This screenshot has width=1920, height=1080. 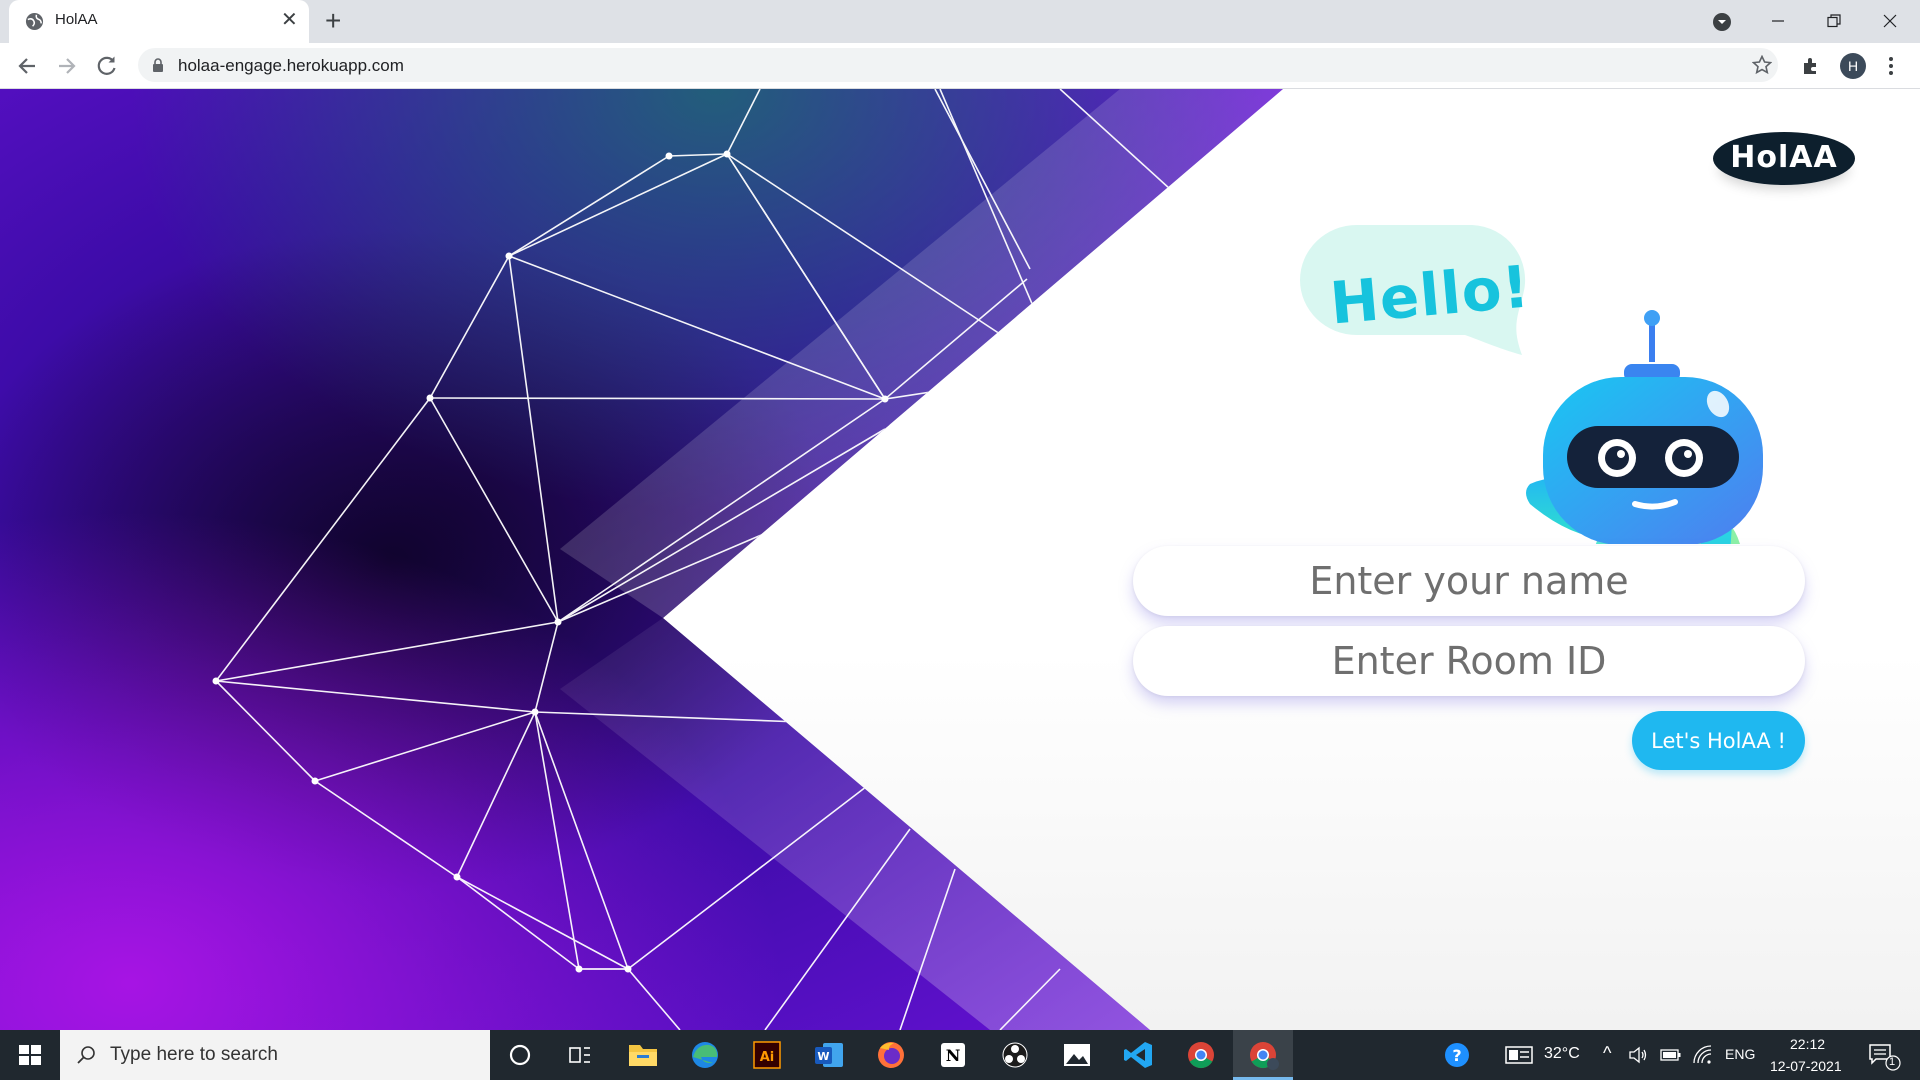 I want to click on obs-icon, so click(x=1015, y=1055).